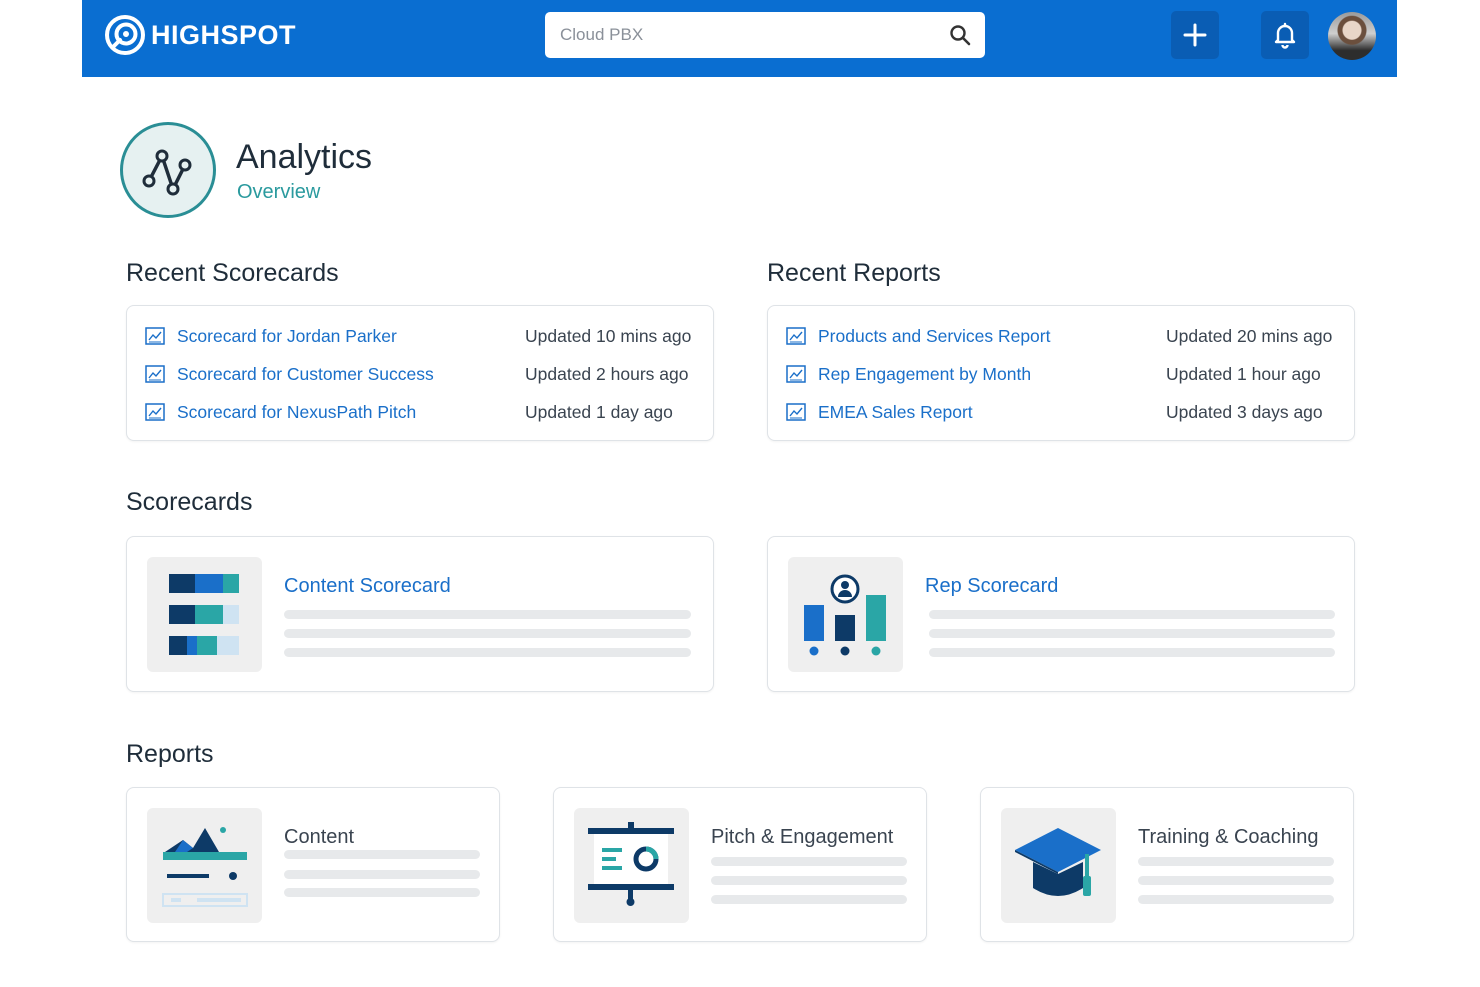 The image size is (1480, 987). Describe the element at coordinates (992, 412) in the screenshot. I see `report-link: EMEA Sales Report` at that location.